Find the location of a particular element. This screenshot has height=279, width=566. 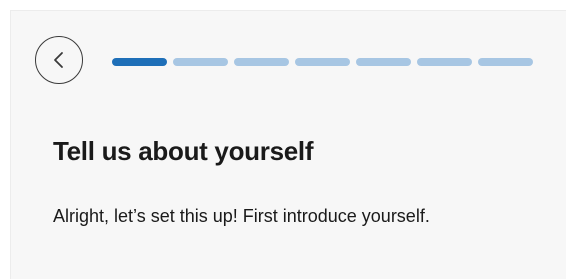

chevron-left-icon is located at coordinates (59, 60).